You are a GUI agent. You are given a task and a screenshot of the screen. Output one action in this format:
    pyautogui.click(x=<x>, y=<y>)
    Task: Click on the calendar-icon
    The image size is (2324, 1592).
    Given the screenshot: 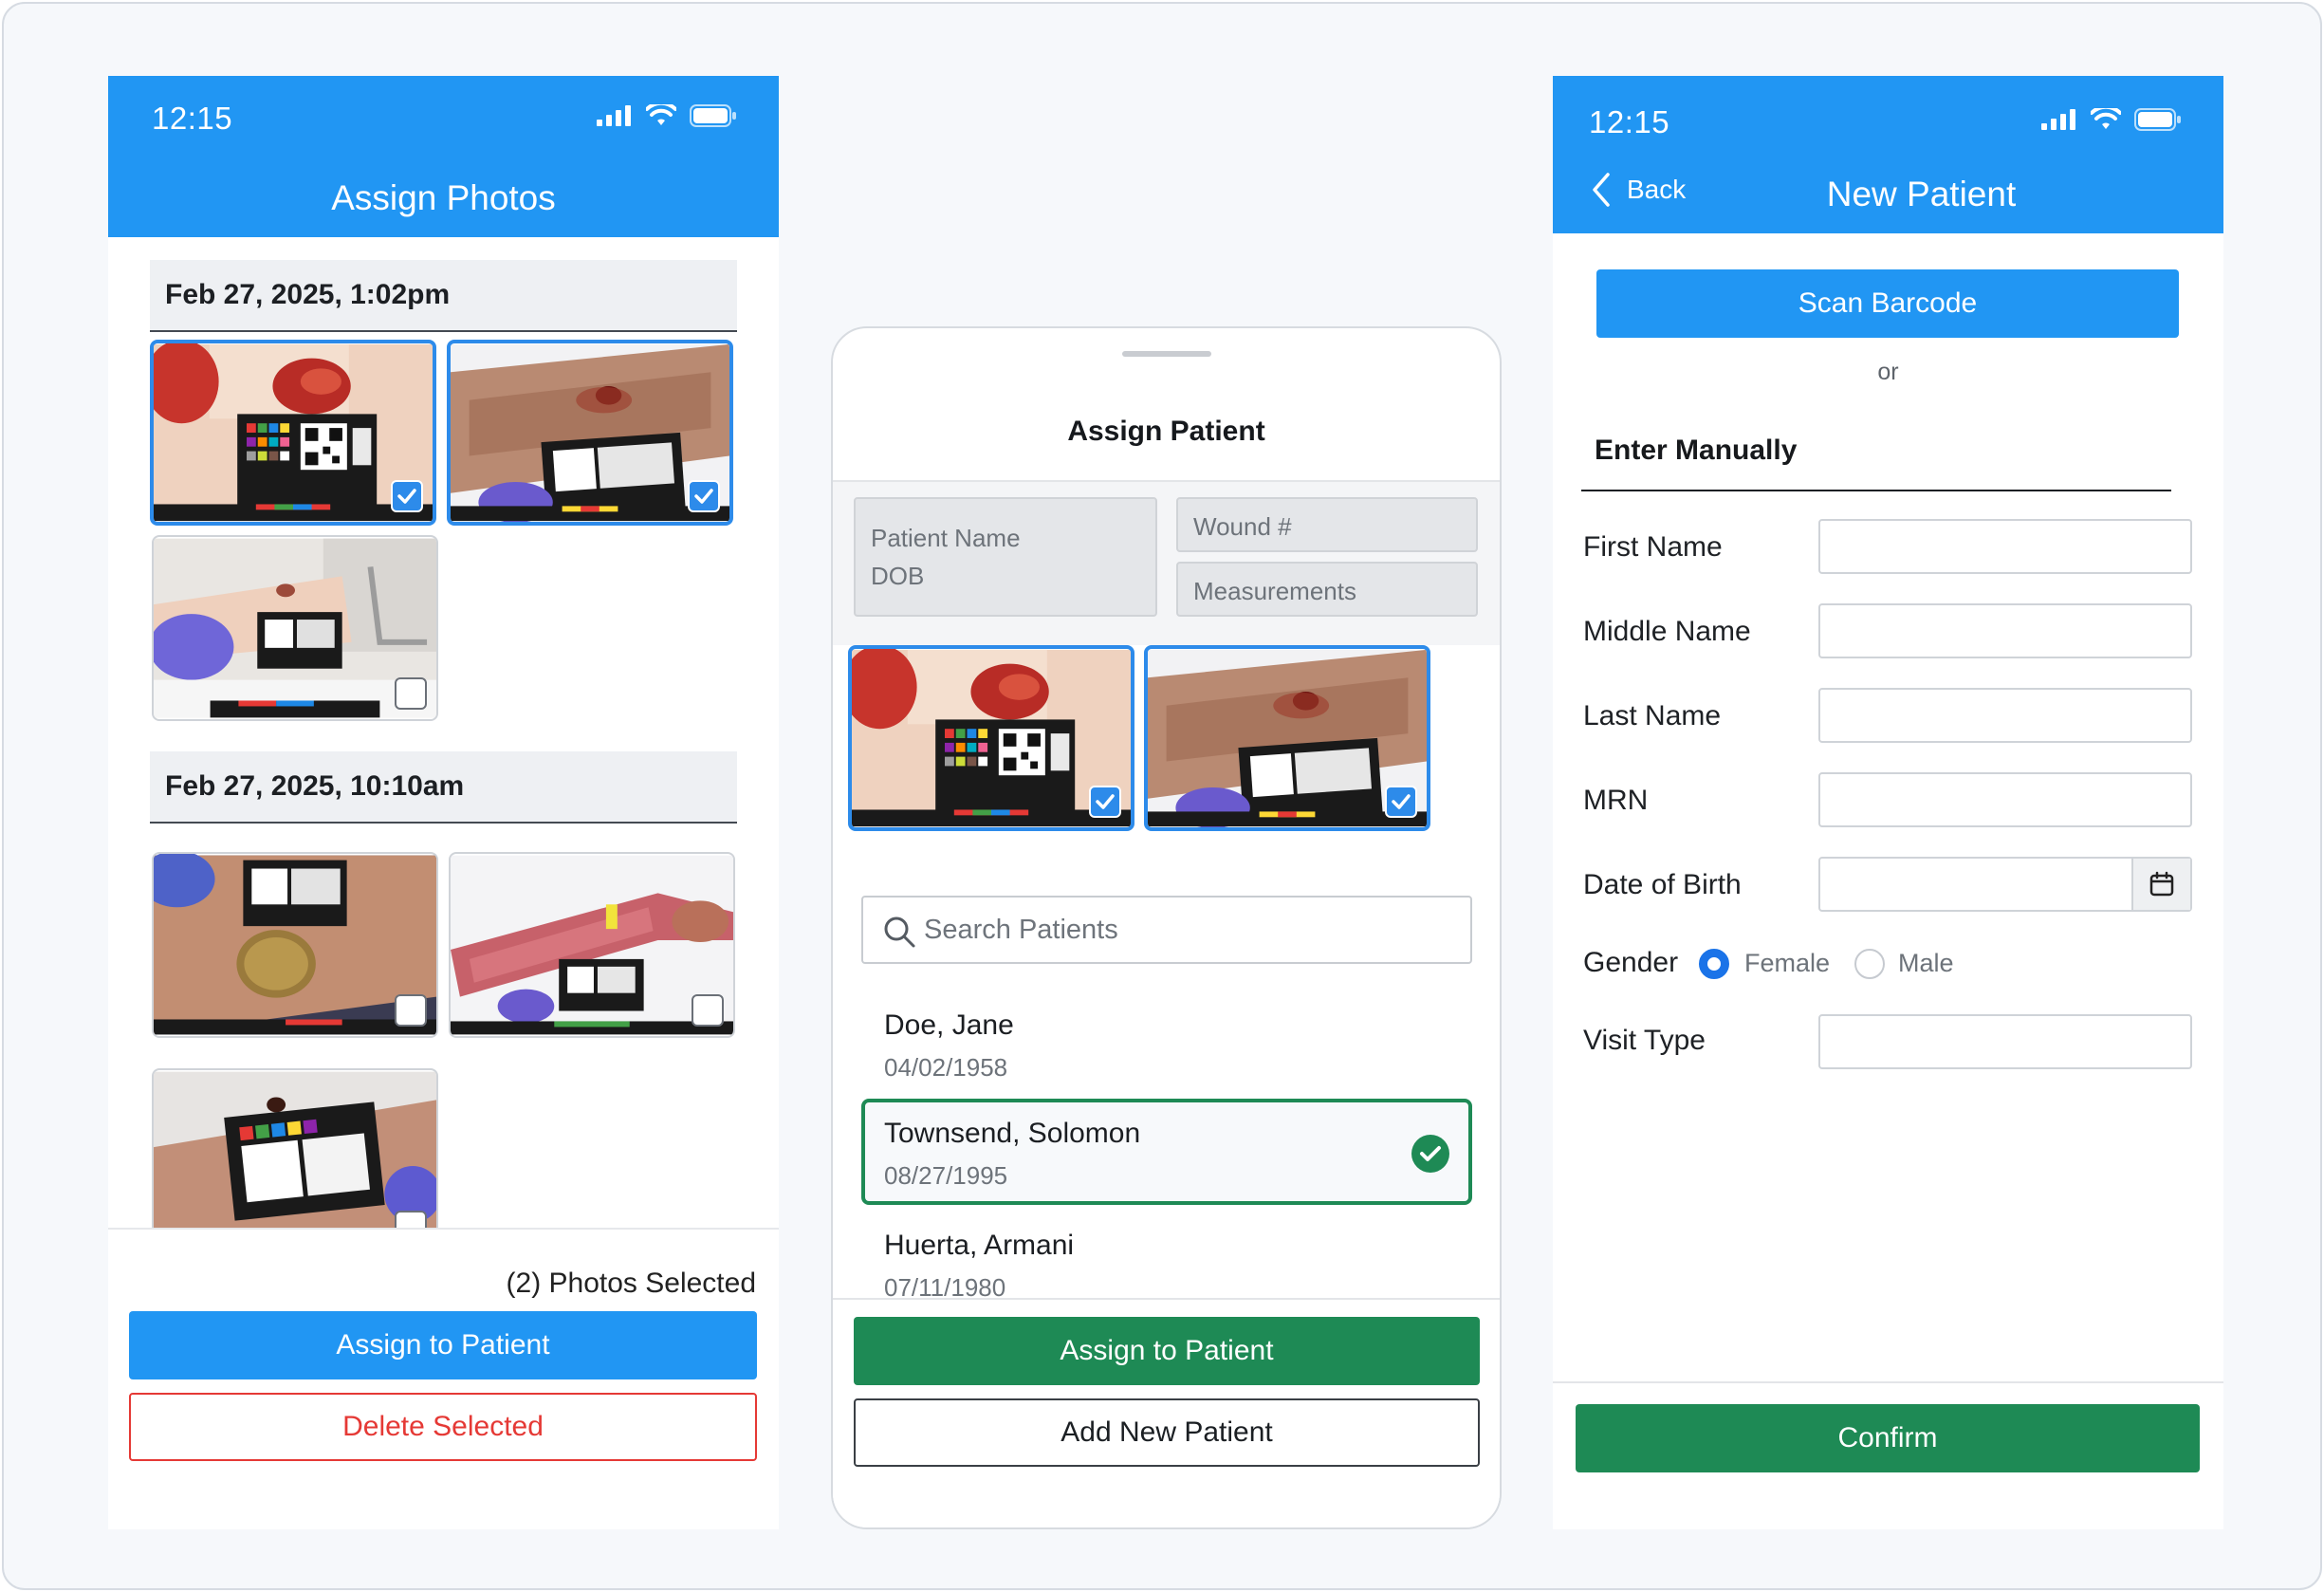 What is the action you would take?
    pyautogui.click(x=2161, y=884)
    